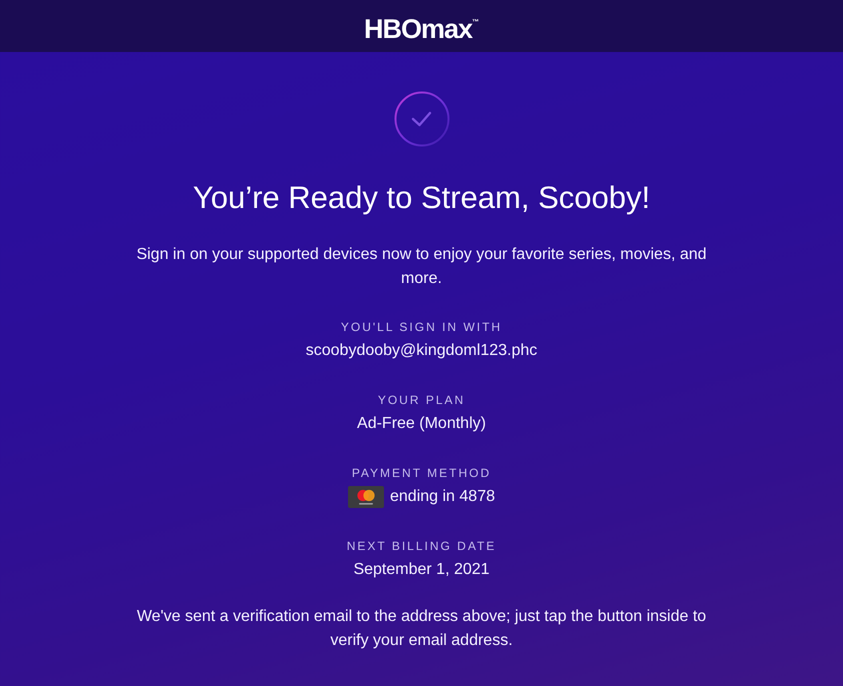 Image resolution: width=843 pixels, height=686 pixels. Describe the element at coordinates (442, 497) in the screenshot. I see `detail-value: ending in 4878` at that location.